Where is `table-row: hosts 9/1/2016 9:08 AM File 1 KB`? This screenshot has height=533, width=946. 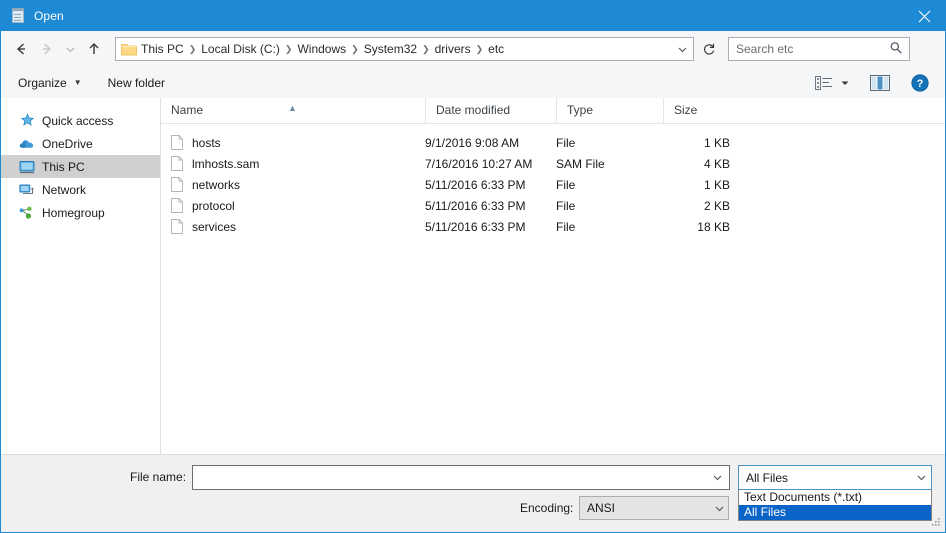
table-row: hosts 9/1/2016 9:08 AM File 1 KB is located at coordinates (553, 142).